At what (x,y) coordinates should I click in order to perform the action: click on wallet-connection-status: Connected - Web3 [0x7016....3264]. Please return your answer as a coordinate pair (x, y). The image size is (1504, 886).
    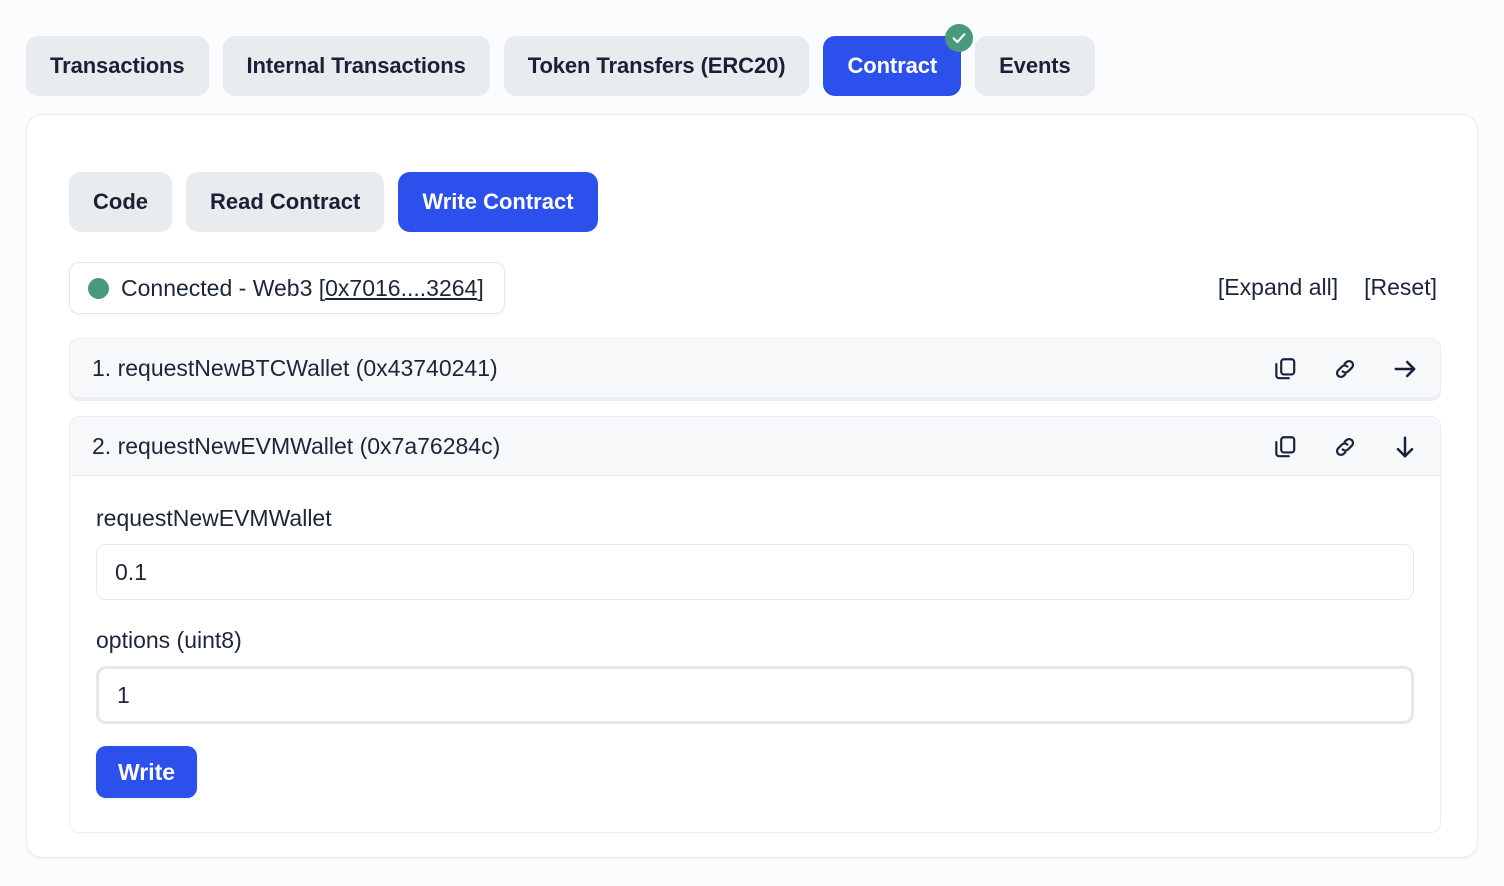
    Looking at the image, I should click on (287, 288).